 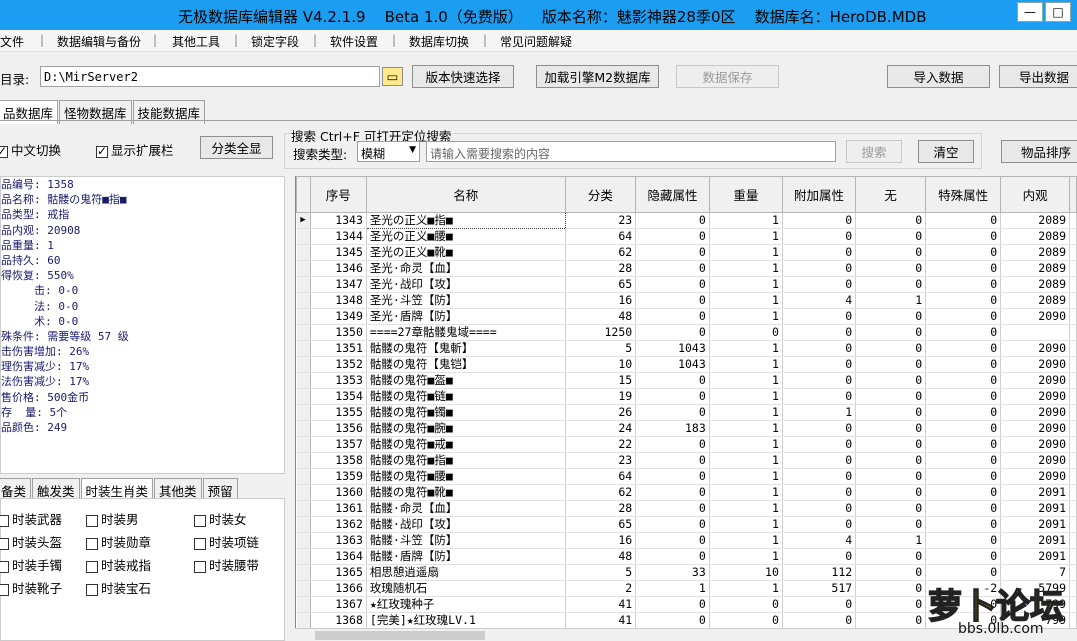 What do you see at coordinates (338, 428) in the screenshot?
I see `table-cell: 1356` at bounding box center [338, 428].